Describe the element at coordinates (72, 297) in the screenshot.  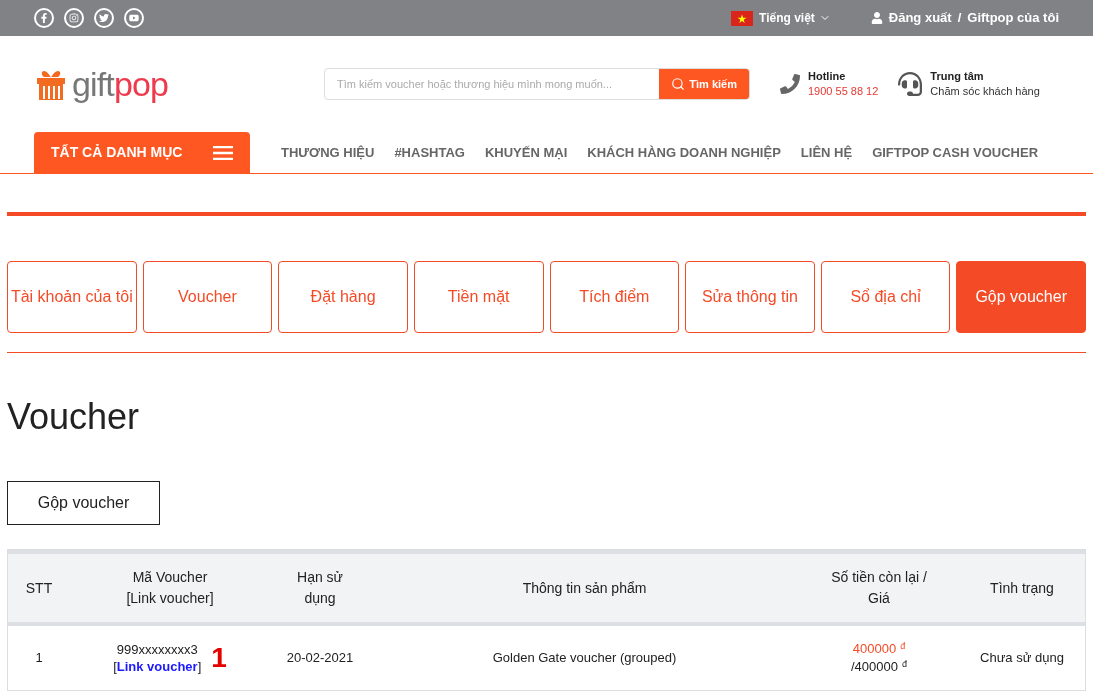
I see `account-tab: Tài khoản của tôi` at that location.